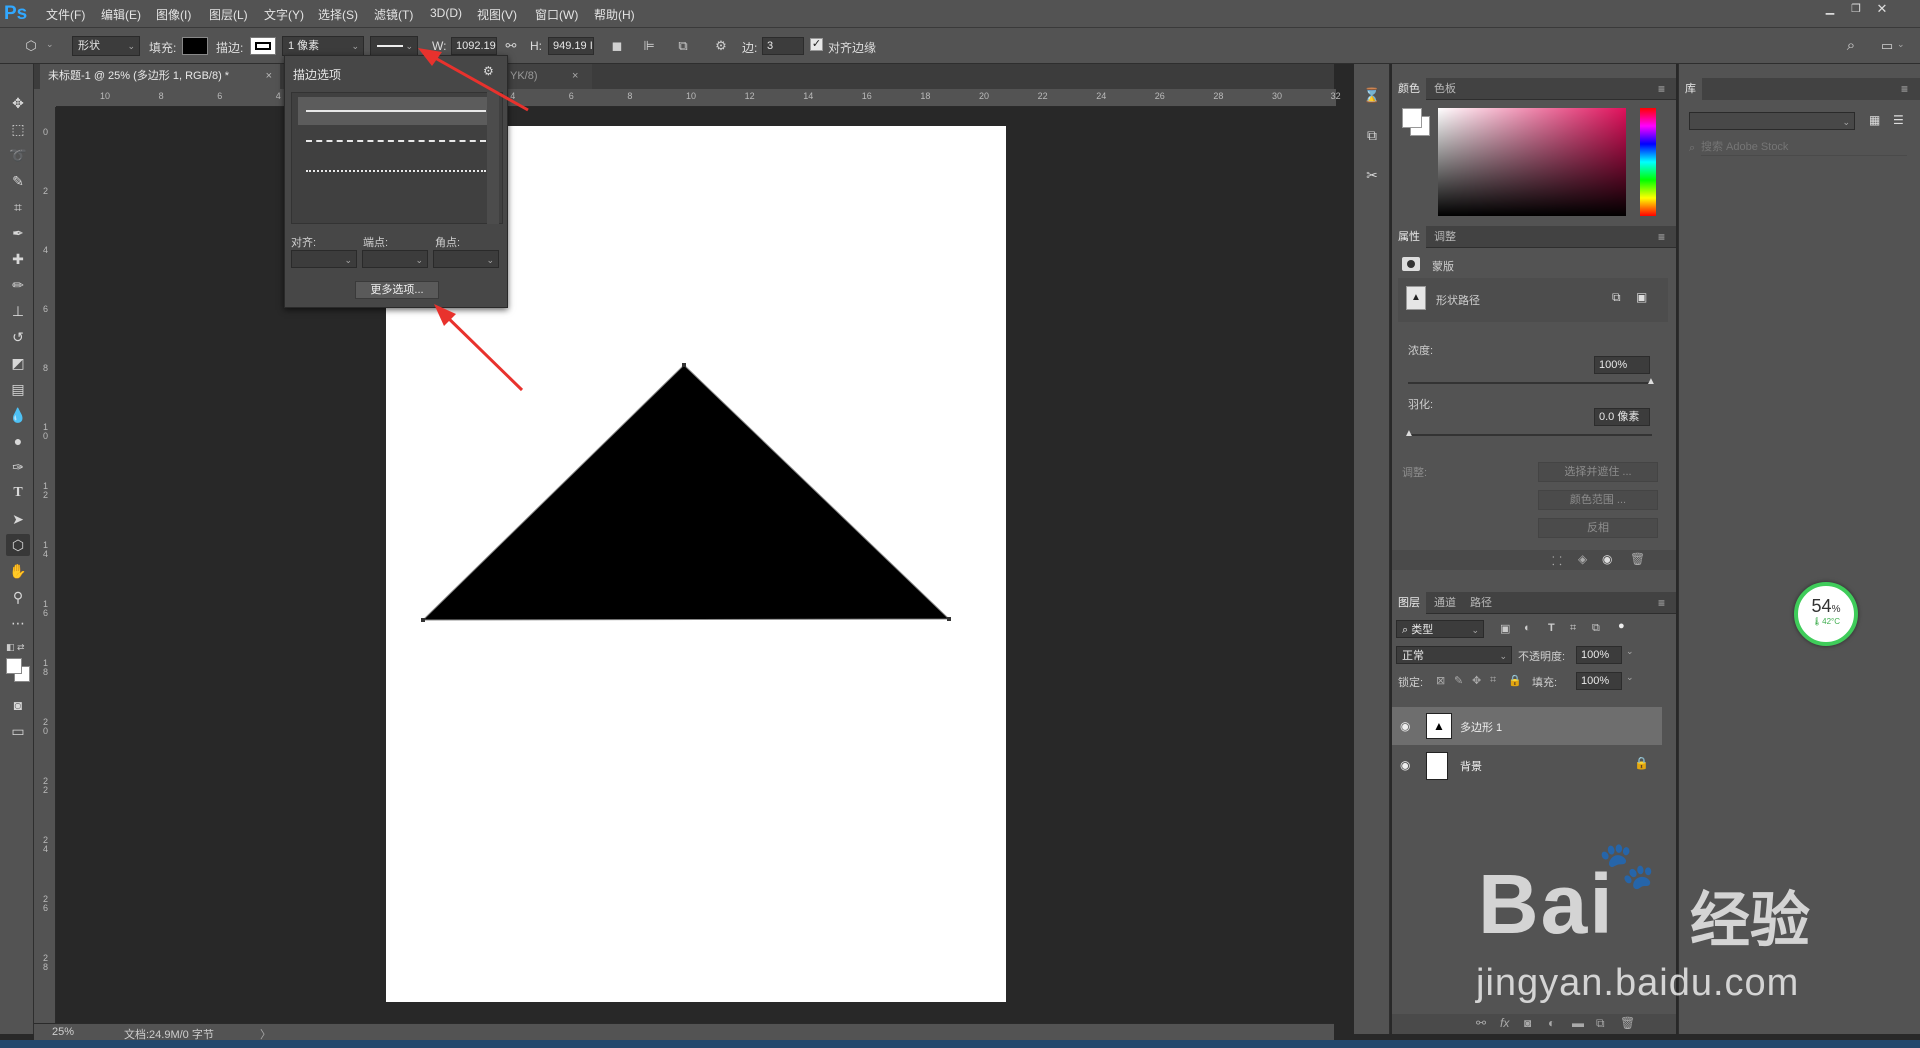 The image size is (1920, 1048). Describe the element at coordinates (1445, 603) in the screenshot. I see `tab-channels: 通道` at that location.